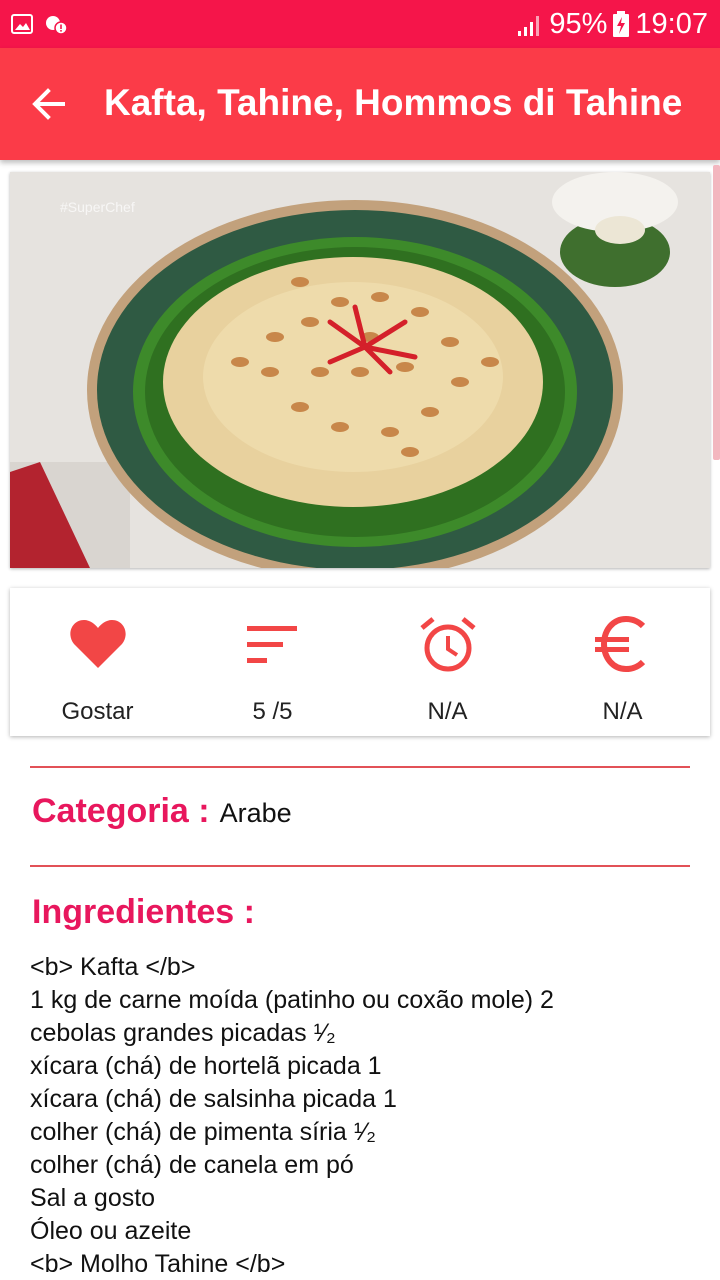  I want to click on clock: 19:07, so click(671, 23).